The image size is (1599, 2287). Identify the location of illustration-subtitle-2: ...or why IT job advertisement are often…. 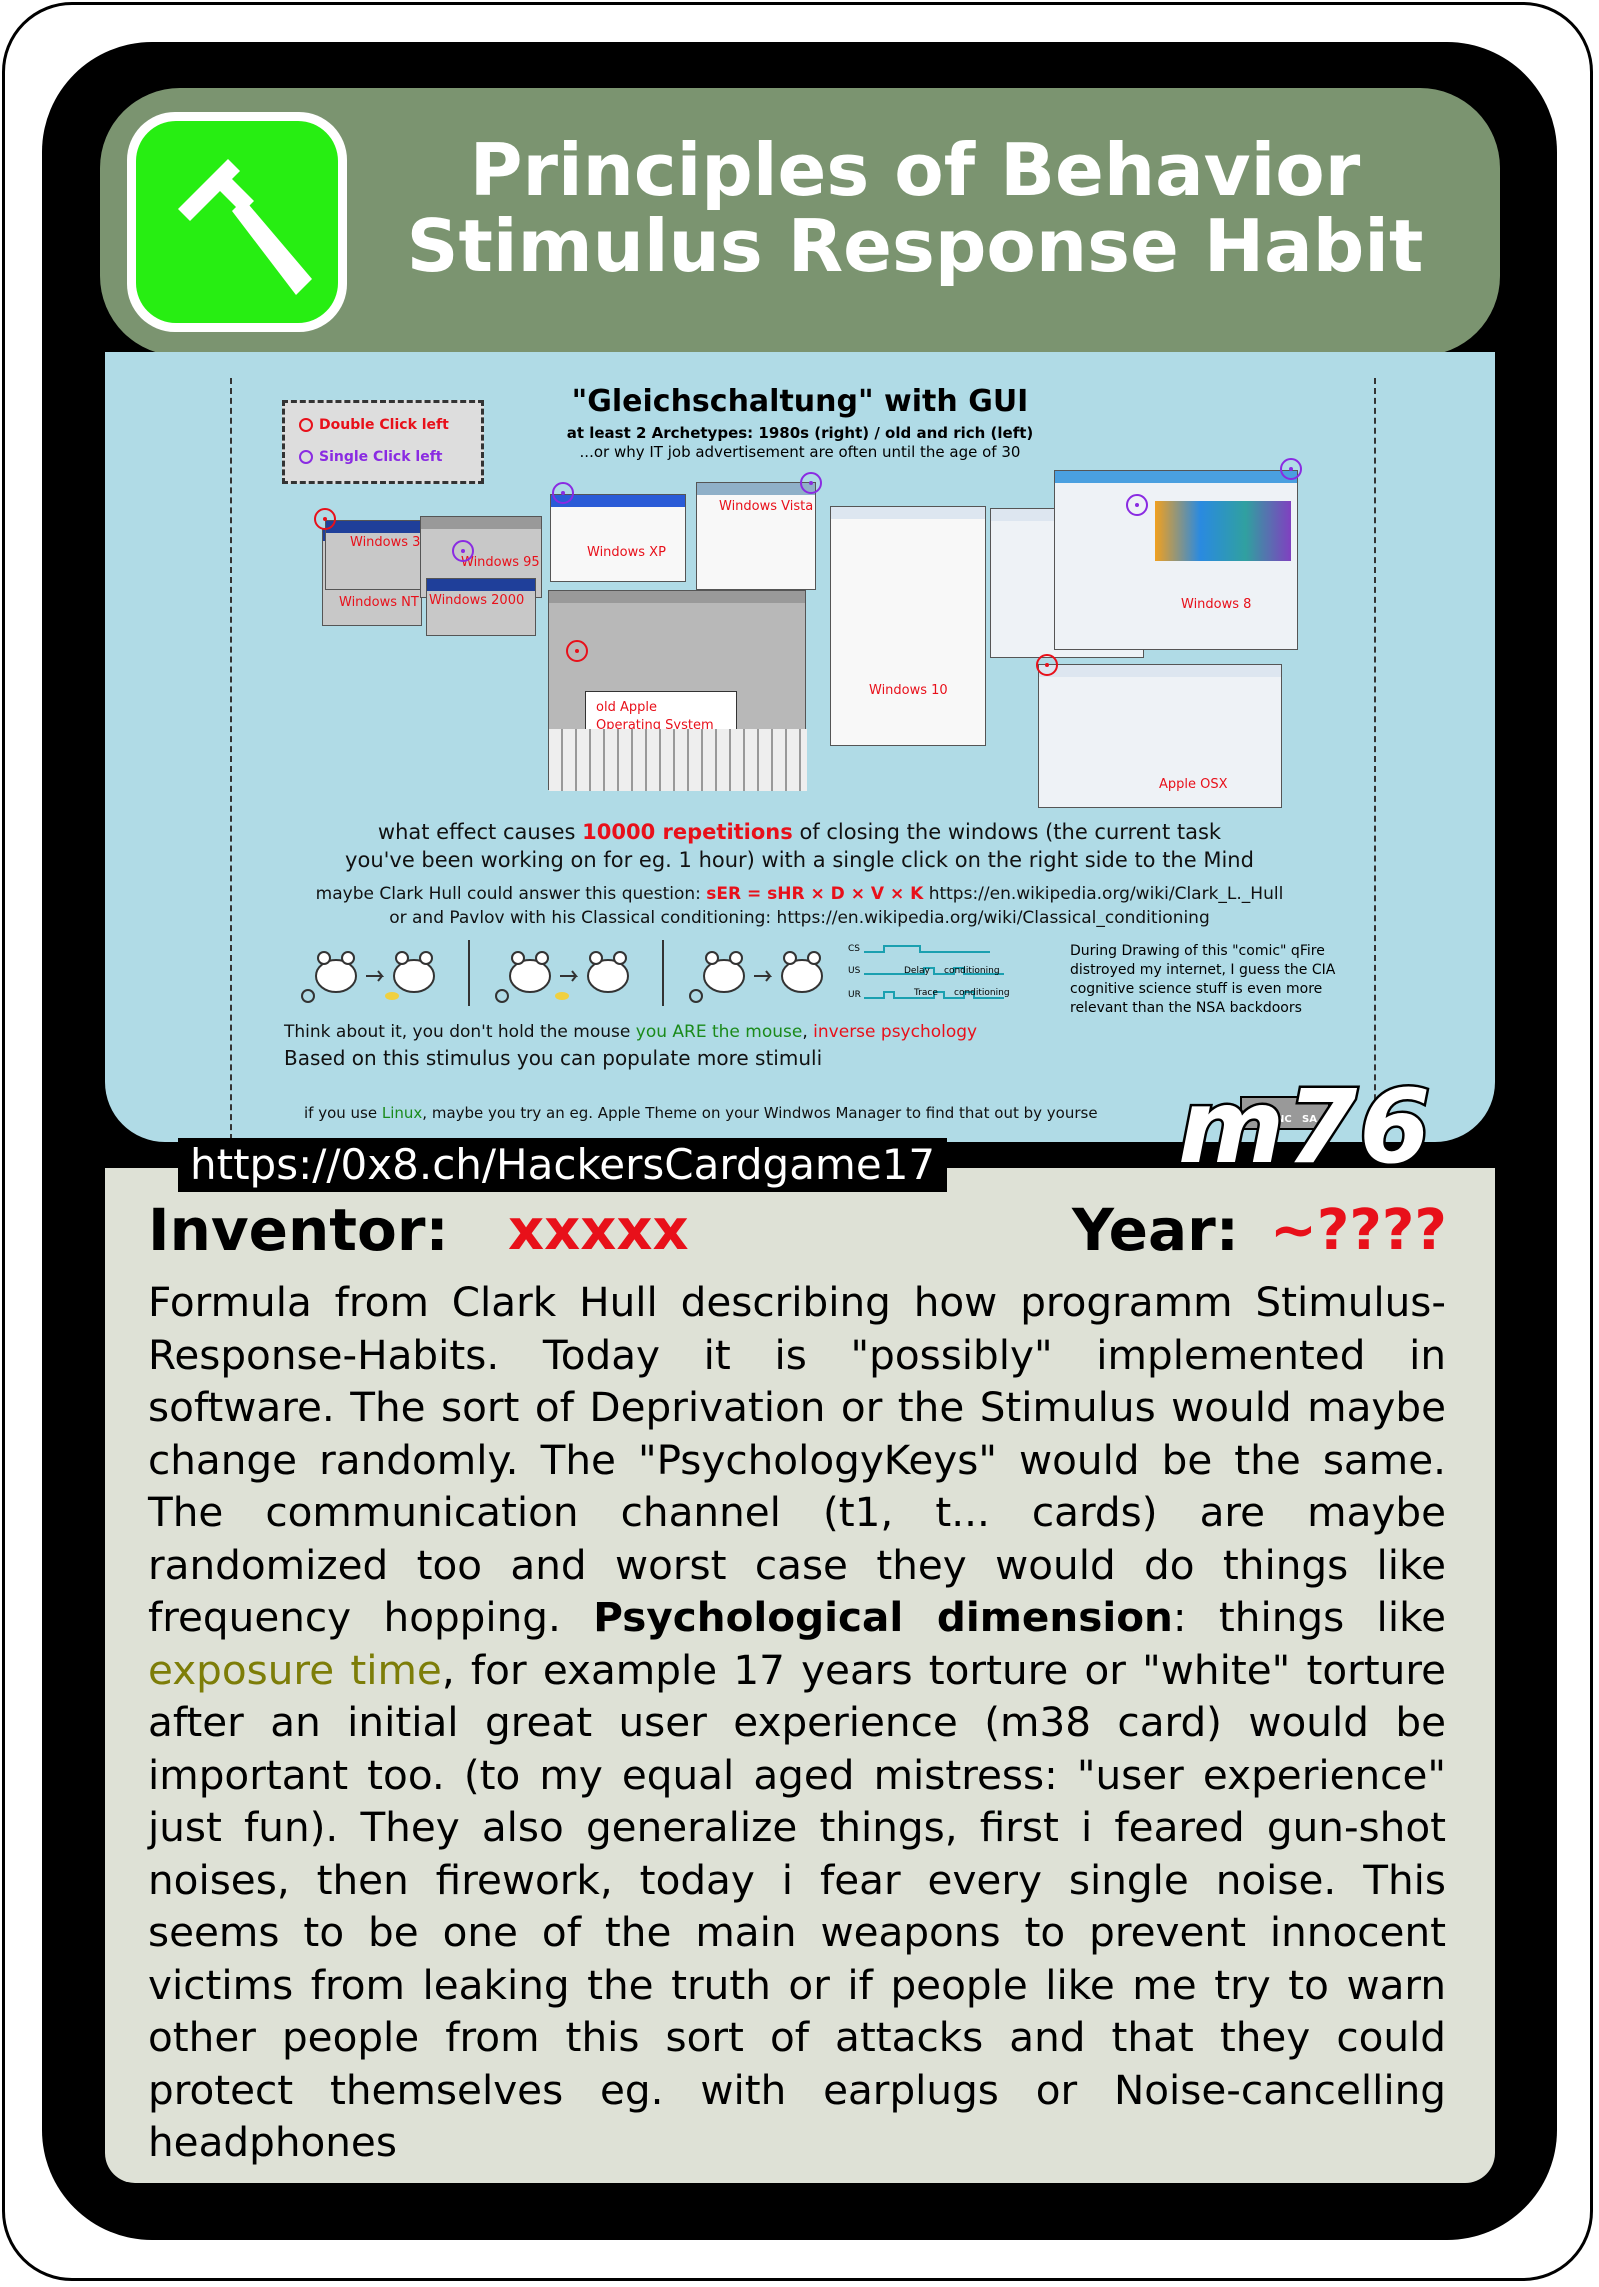
(800, 452).